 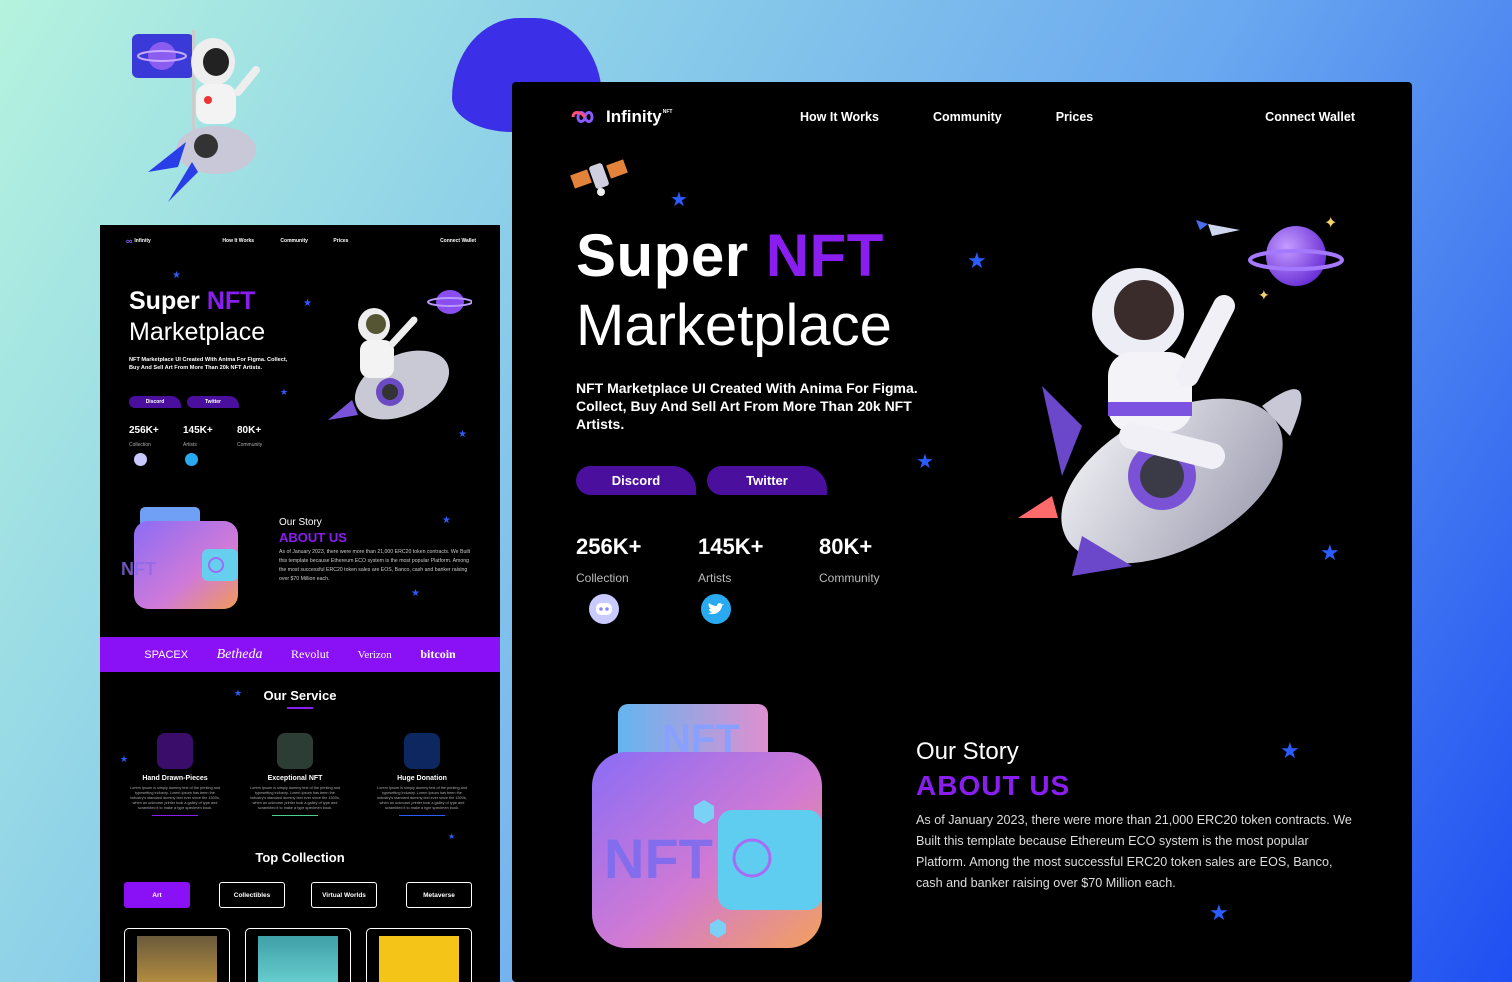 What do you see at coordinates (310, 654) in the screenshot?
I see `brand-revolut: Revolut` at bounding box center [310, 654].